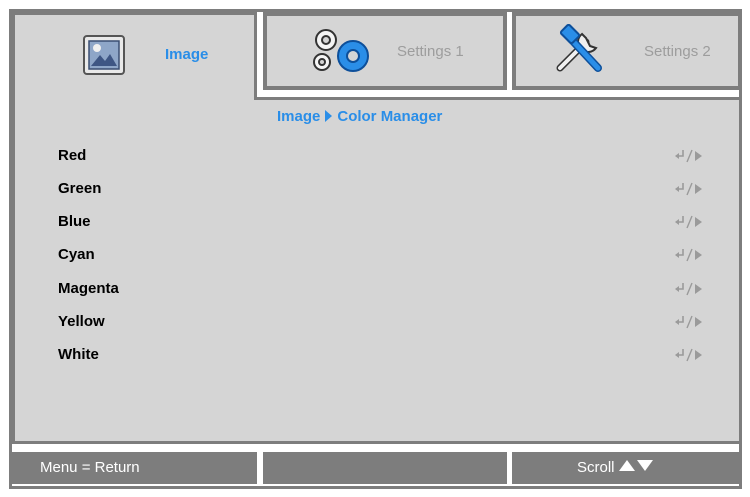  What do you see at coordinates (81, 321) in the screenshot?
I see `menu-item-label: Yellow` at bounding box center [81, 321].